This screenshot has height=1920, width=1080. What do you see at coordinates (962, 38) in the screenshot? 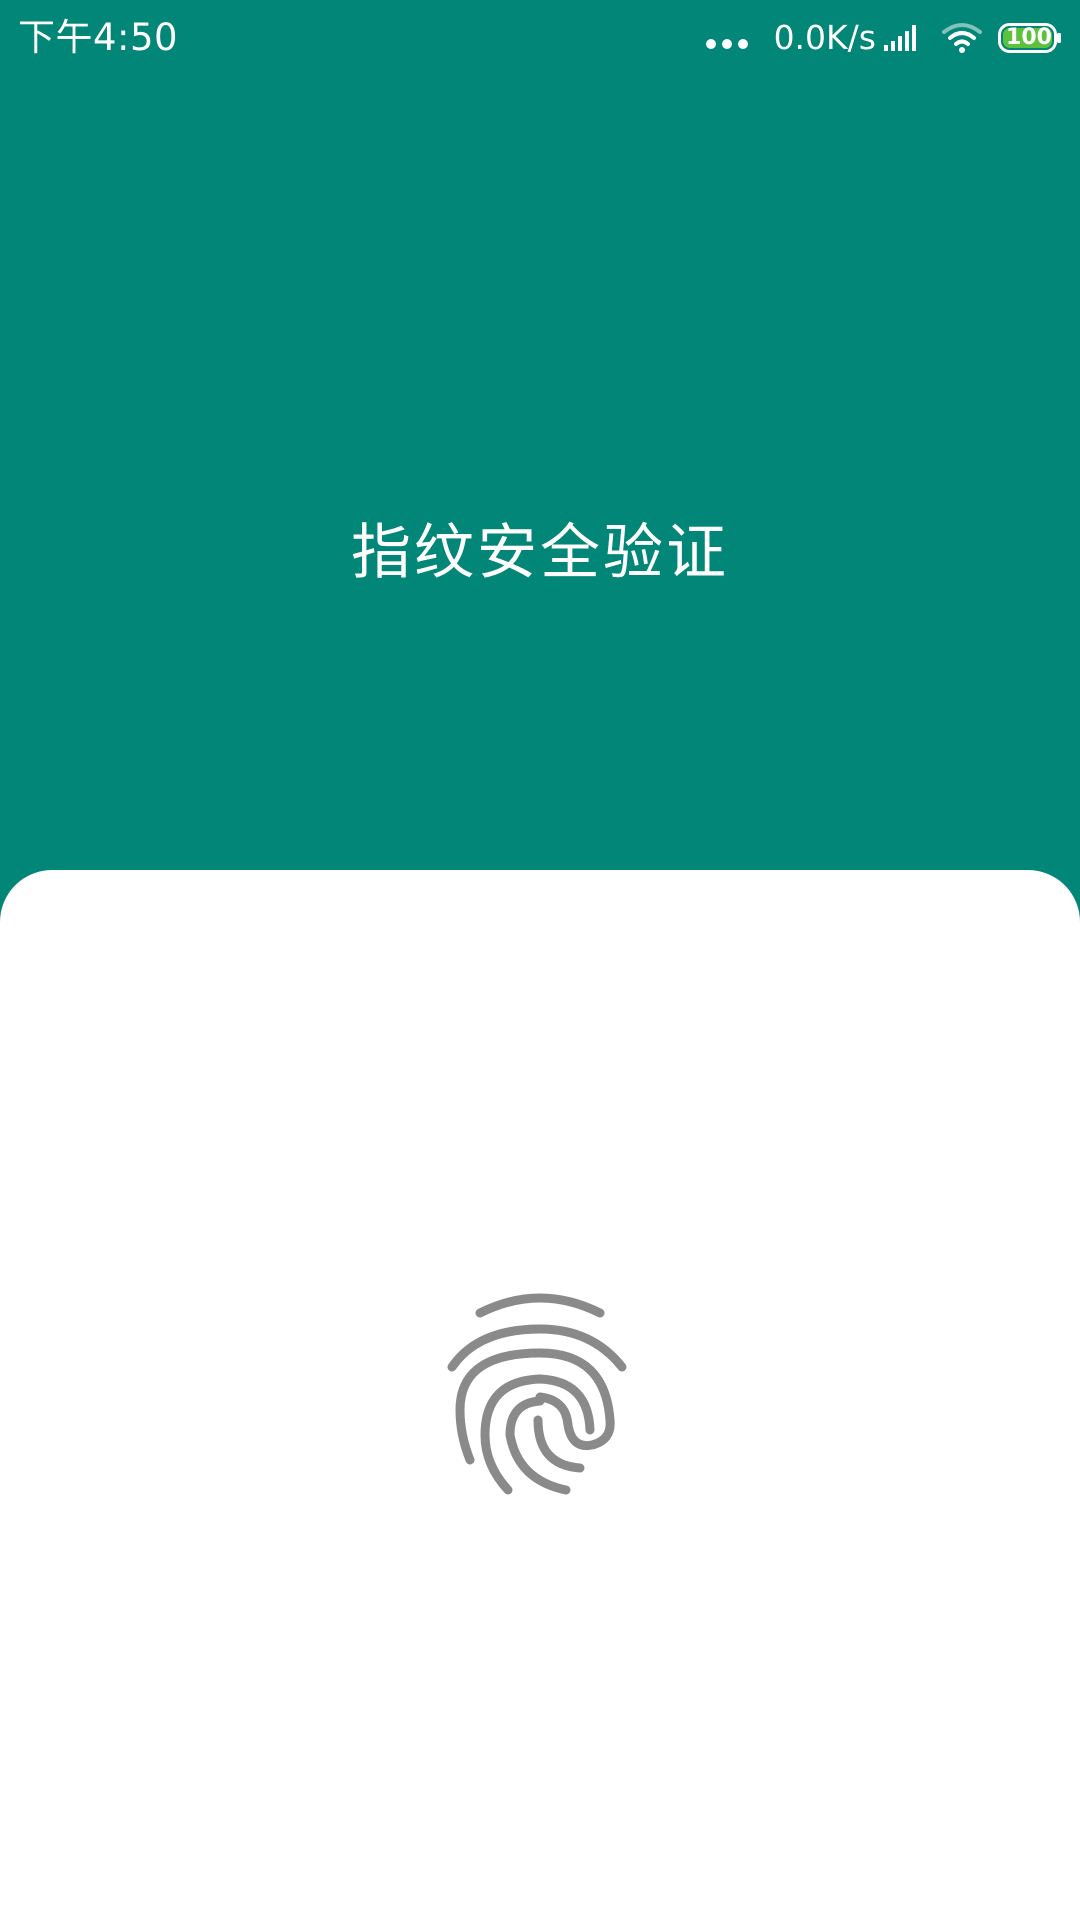
I see `wifi-icon` at bounding box center [962, 38].